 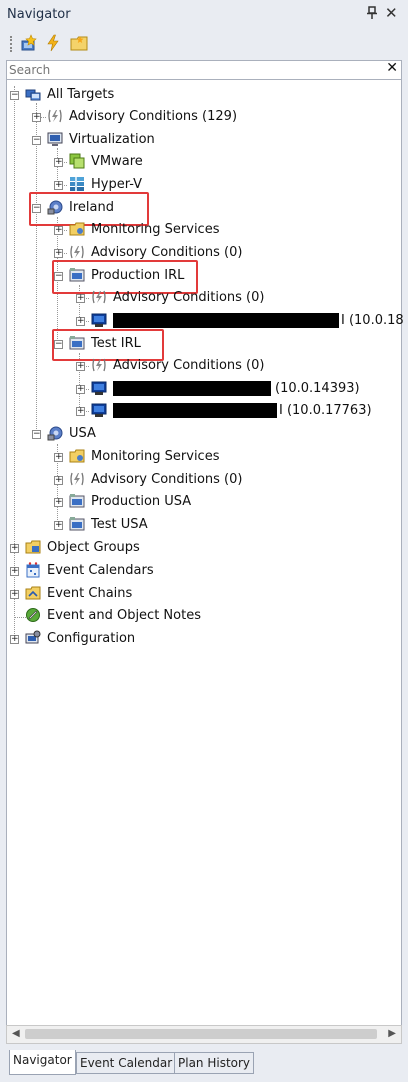 I want to click on tree-node-label: Virtualization, so click(x=112, y=139).